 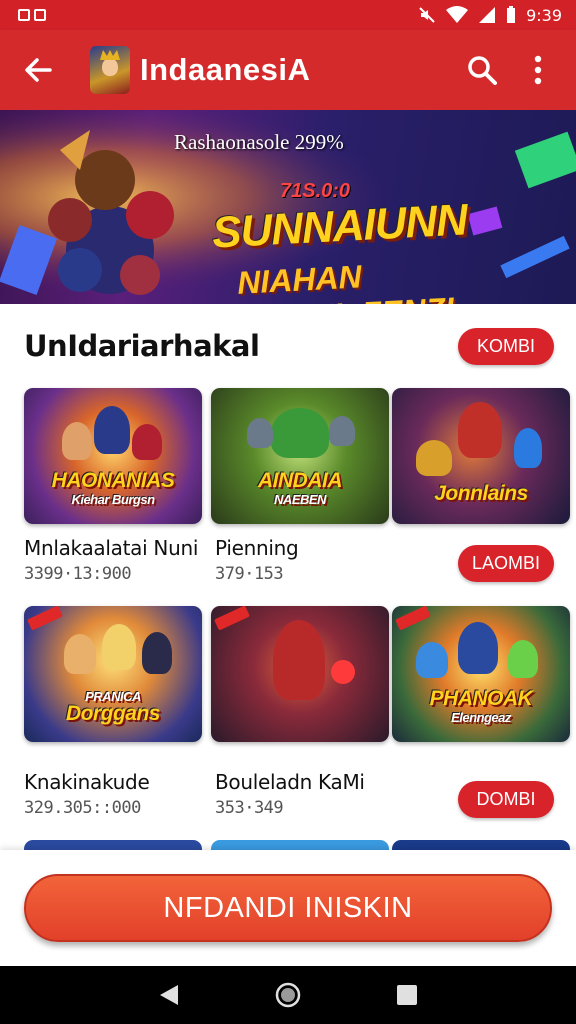 I want to click on game-card: Jonnlains, so click(x=481, y=456).